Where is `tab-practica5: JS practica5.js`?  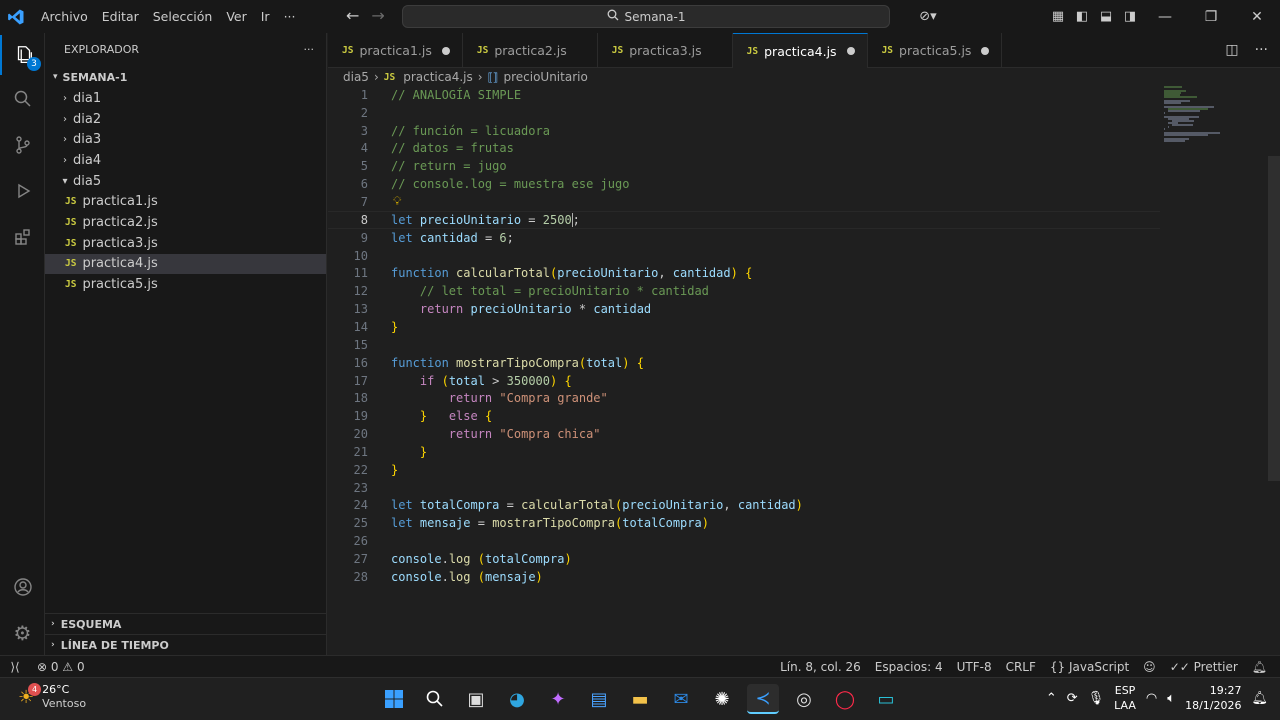
tab-practica5: JS practica5.js is located at coordinates (935, 50).